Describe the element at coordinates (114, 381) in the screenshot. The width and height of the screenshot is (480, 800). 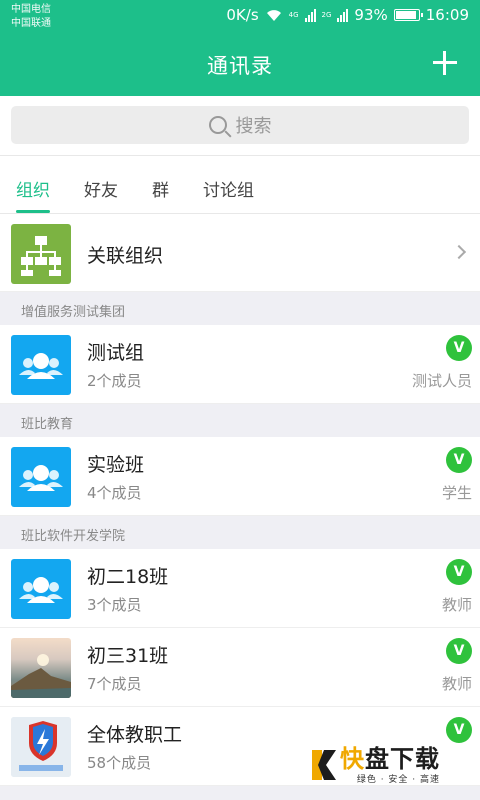
I see `member-count: 2个成员` at that location.